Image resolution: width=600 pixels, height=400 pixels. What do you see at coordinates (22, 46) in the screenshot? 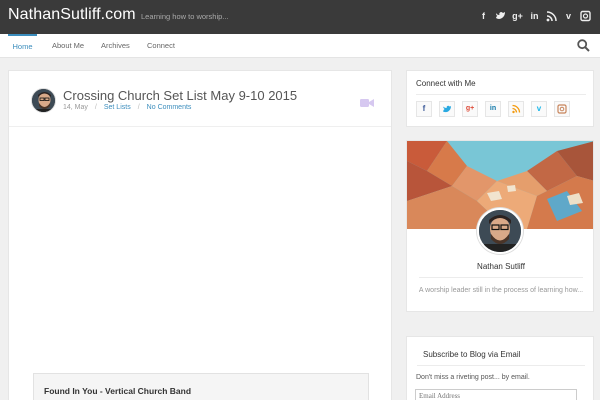
I see `nav-item-home: Home` at bounding box center [22, 46].